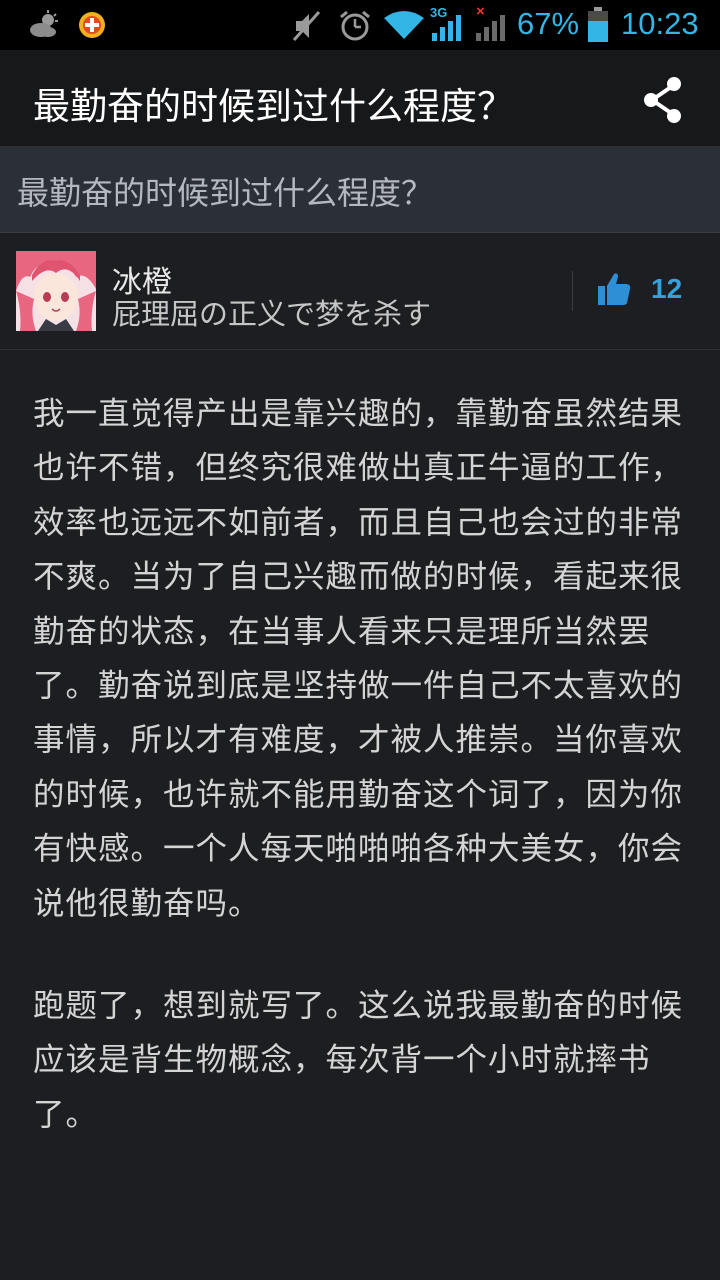 The width and height of the screenshot is (720, 1280). What do you see at coordinates (448, 23) in the screenshot?
I see `signal-3g-icon: 3G` at bounding box center [448, 23].